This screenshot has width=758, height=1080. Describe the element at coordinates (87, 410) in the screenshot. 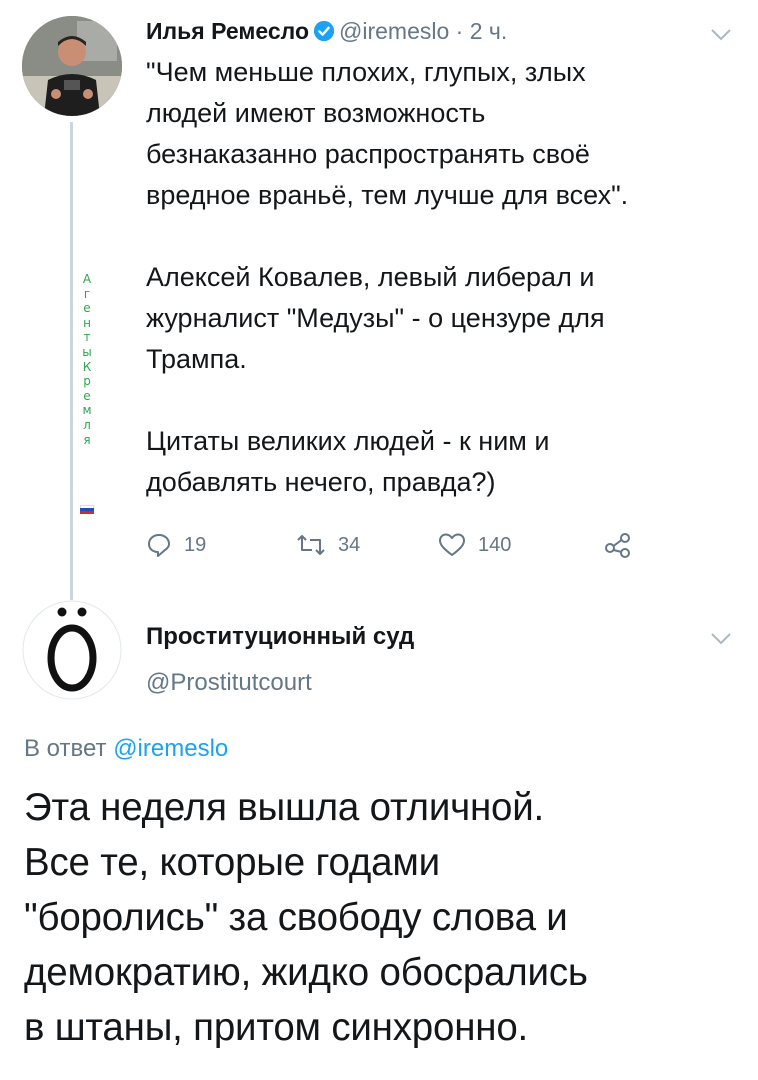

I see `watermark-letter: м` at that location.